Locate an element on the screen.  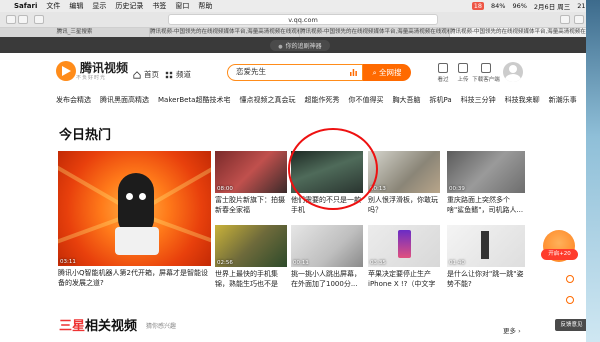
site-logo: 腾讯视频 不负好时光 is located at coordinates (91, 70).